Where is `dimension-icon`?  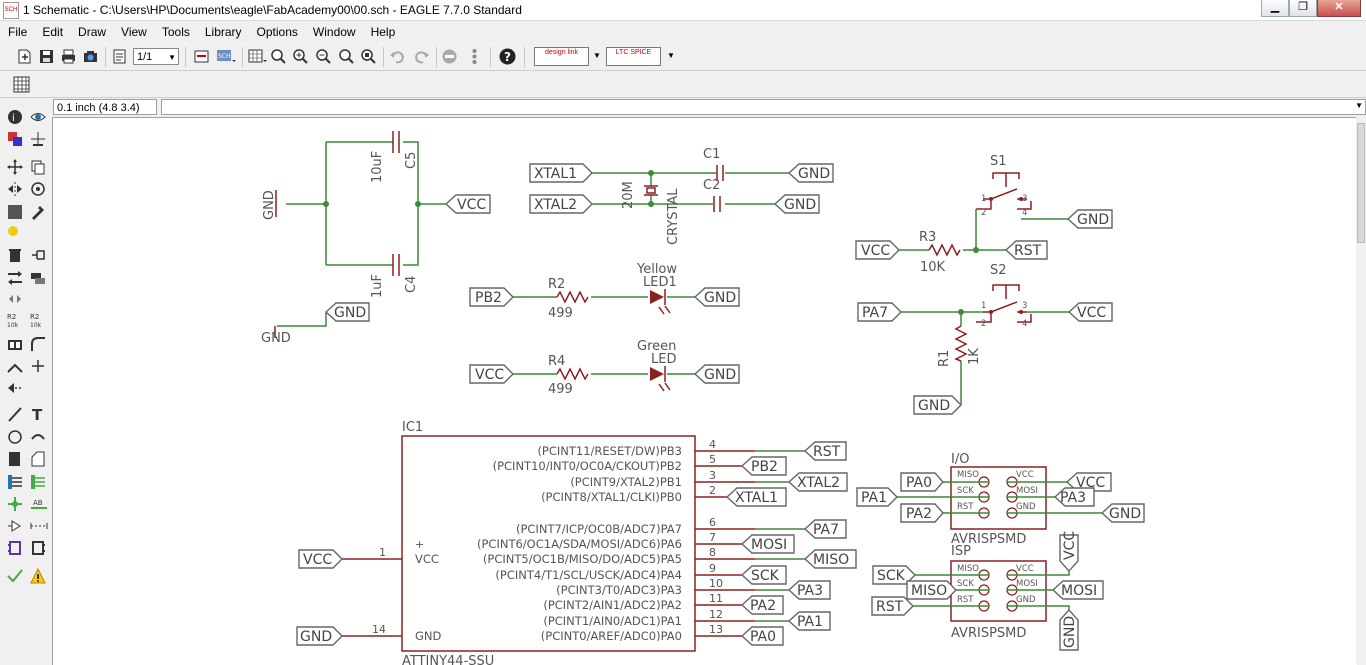
dimension-icon is located at coordinates (38, 548).